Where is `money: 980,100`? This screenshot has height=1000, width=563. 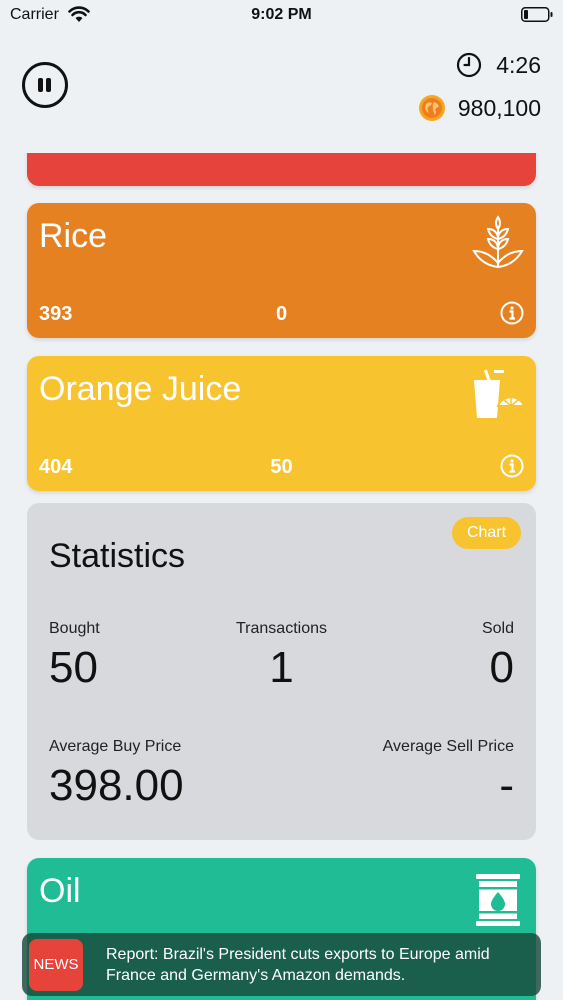 money: 980,100 is located at coordinates (479, 108).